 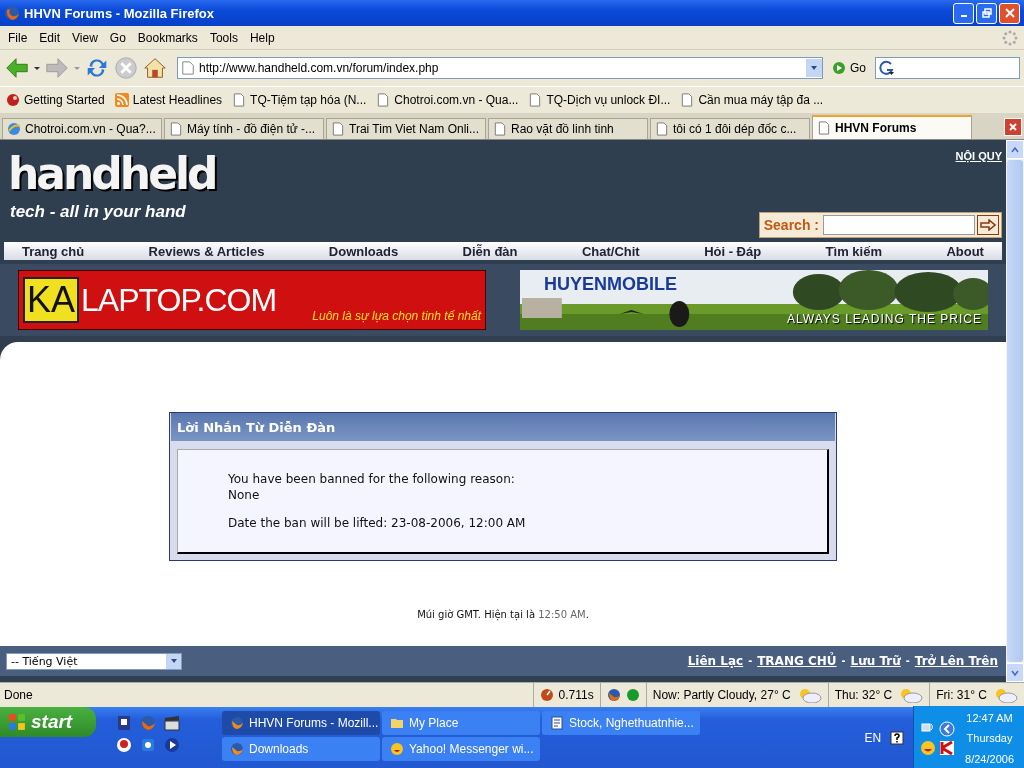 What do you see at coordinates (754, 300) in the screenshot?
I see `mobile-banner: HUYENMOBILE ALWAYS LEADING THE PRICE` at bounding box center [754, 300].